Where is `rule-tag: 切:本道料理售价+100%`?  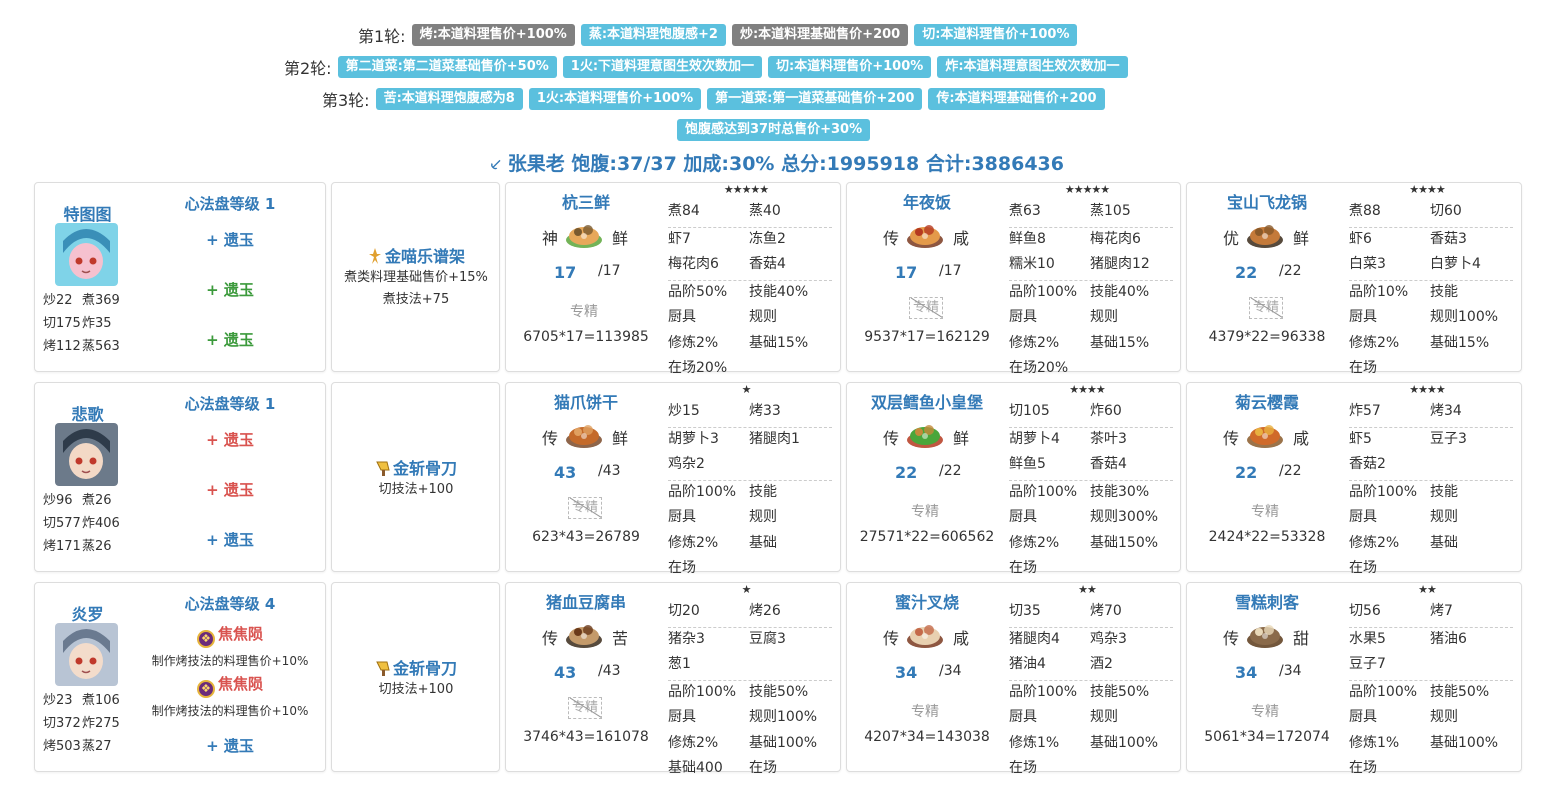 rule-tag: 切:本道料理售价+100% is located at coordinates (850, 67).